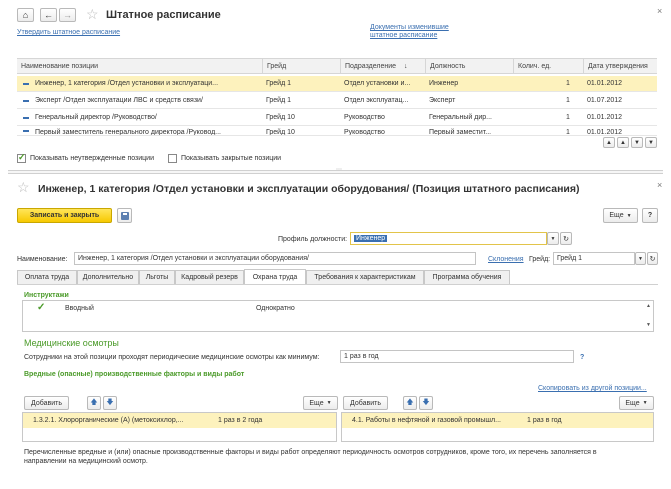  What do you see at coordinates (48, 15) in the screenshot?
I see `back-button: ←` at bounding box center [48, 15].